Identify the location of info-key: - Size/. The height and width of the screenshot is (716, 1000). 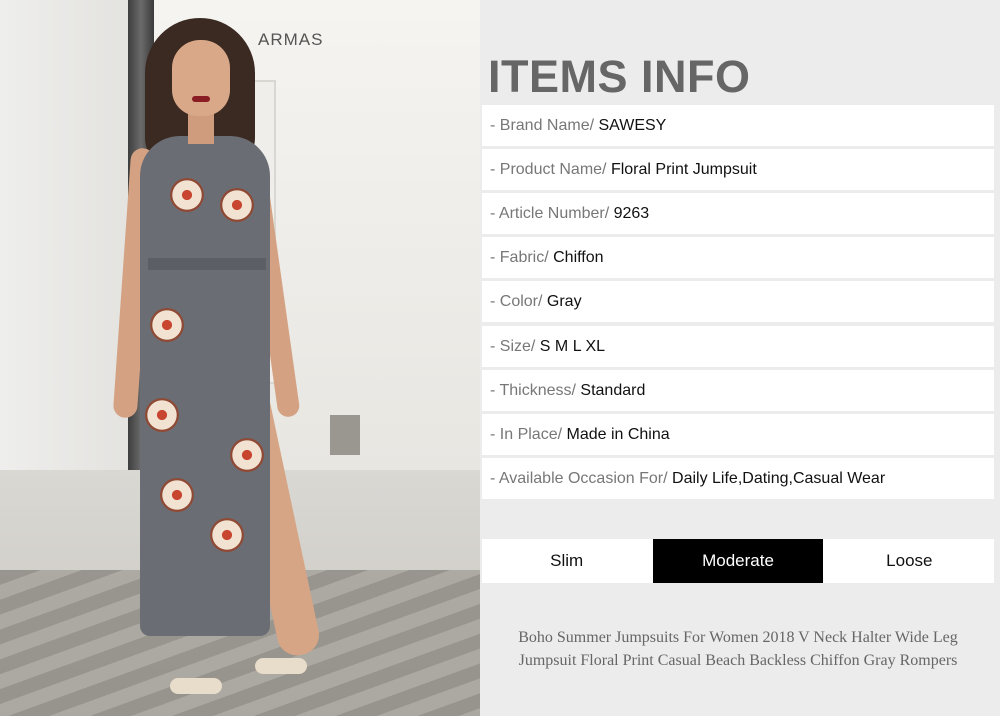
(515, 346).